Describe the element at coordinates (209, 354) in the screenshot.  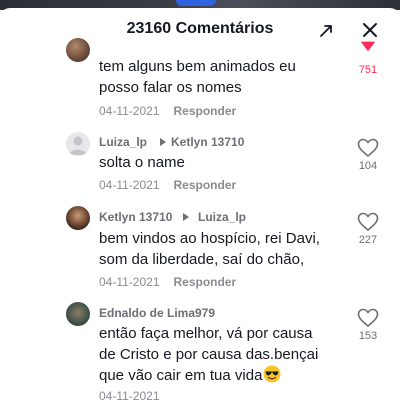
I see `comment-text-line: de Cristo e por causa das.bençai` at that location.